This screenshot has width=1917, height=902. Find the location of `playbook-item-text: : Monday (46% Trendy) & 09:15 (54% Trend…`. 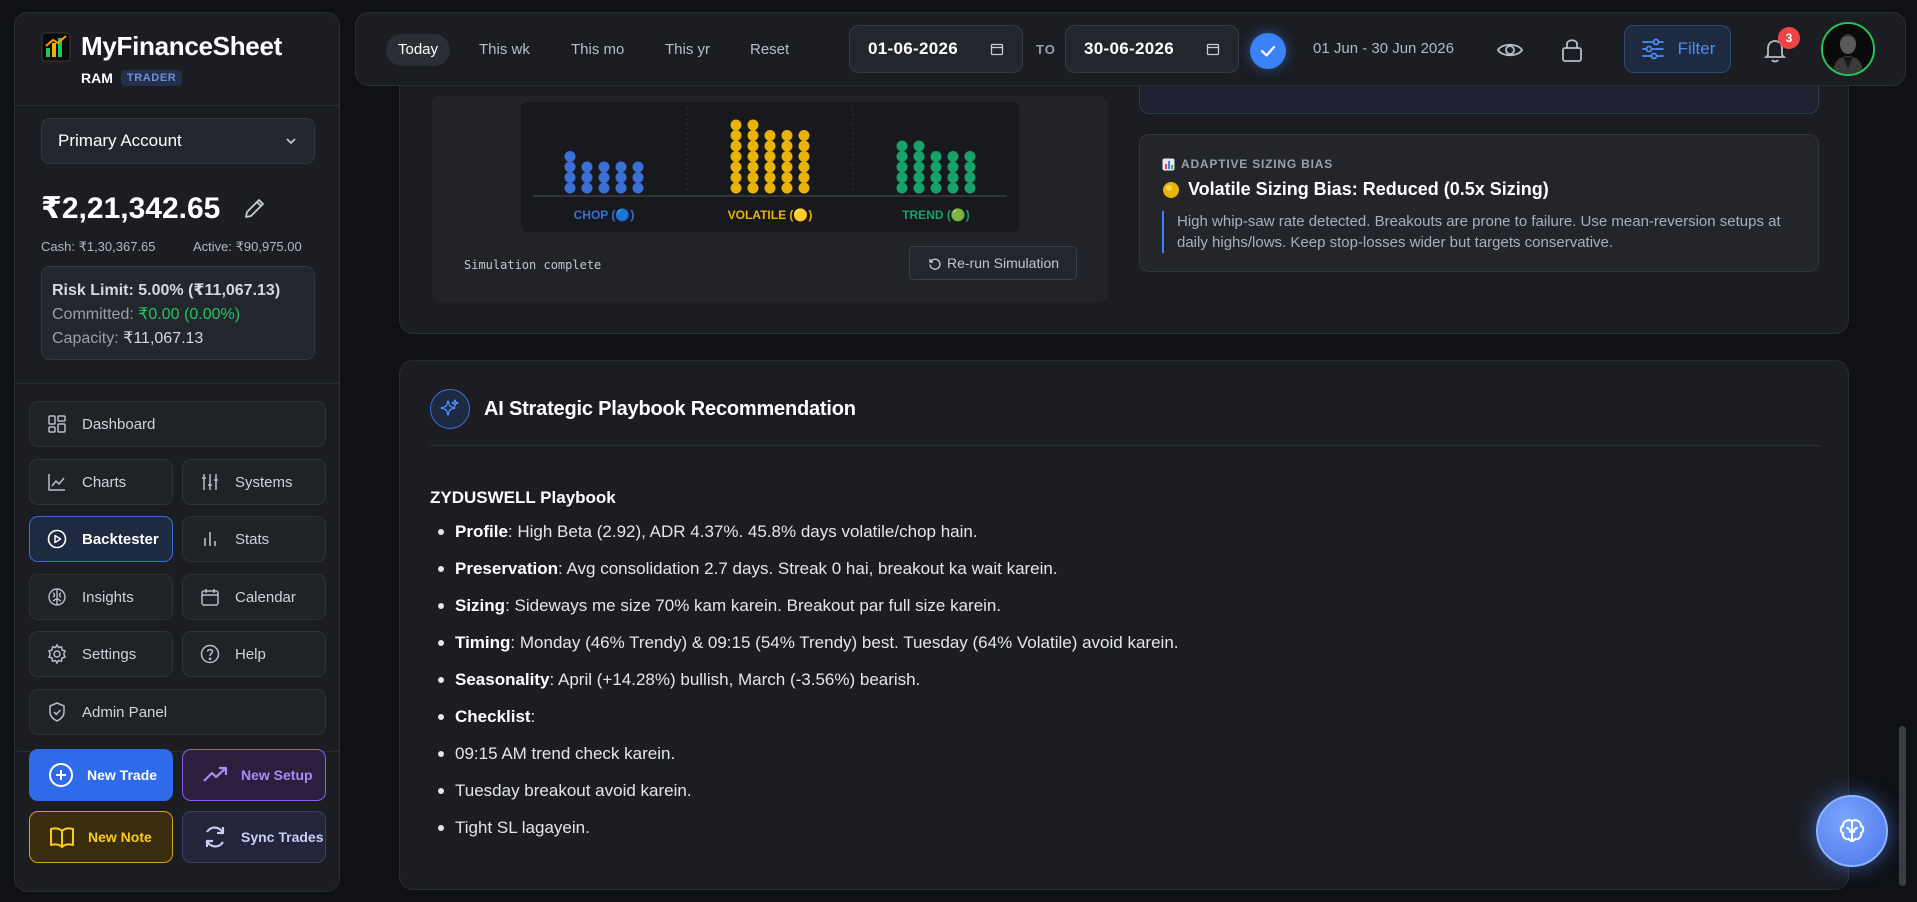

playbook-item-text: : Monday (46% Trendy) & 09:15 (54% Trend… is located at coordinates (844, 642).